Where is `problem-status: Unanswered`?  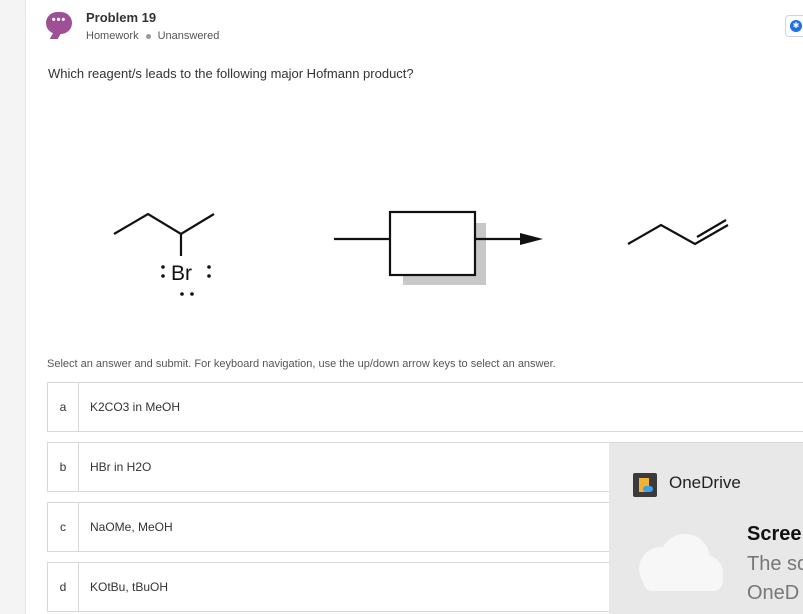
problem-status: Unanswered is located at coordinates (188, 36).